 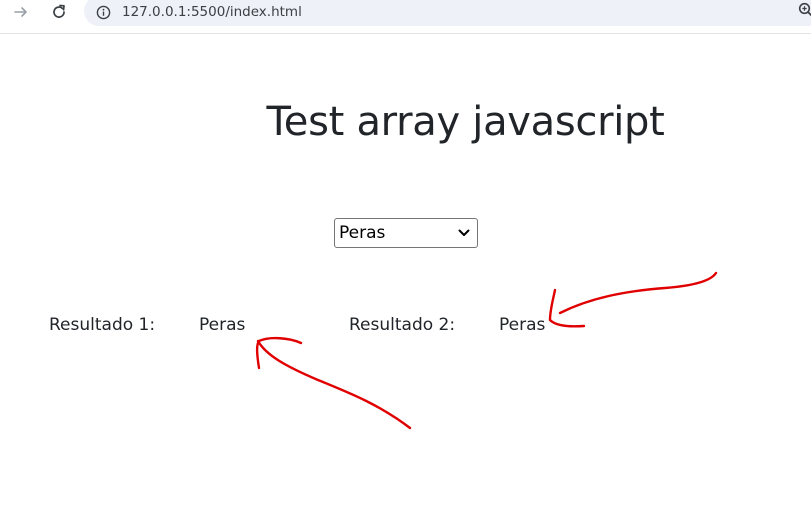 I want to click on result-2-value: Peras, so click(x=522, y=325).